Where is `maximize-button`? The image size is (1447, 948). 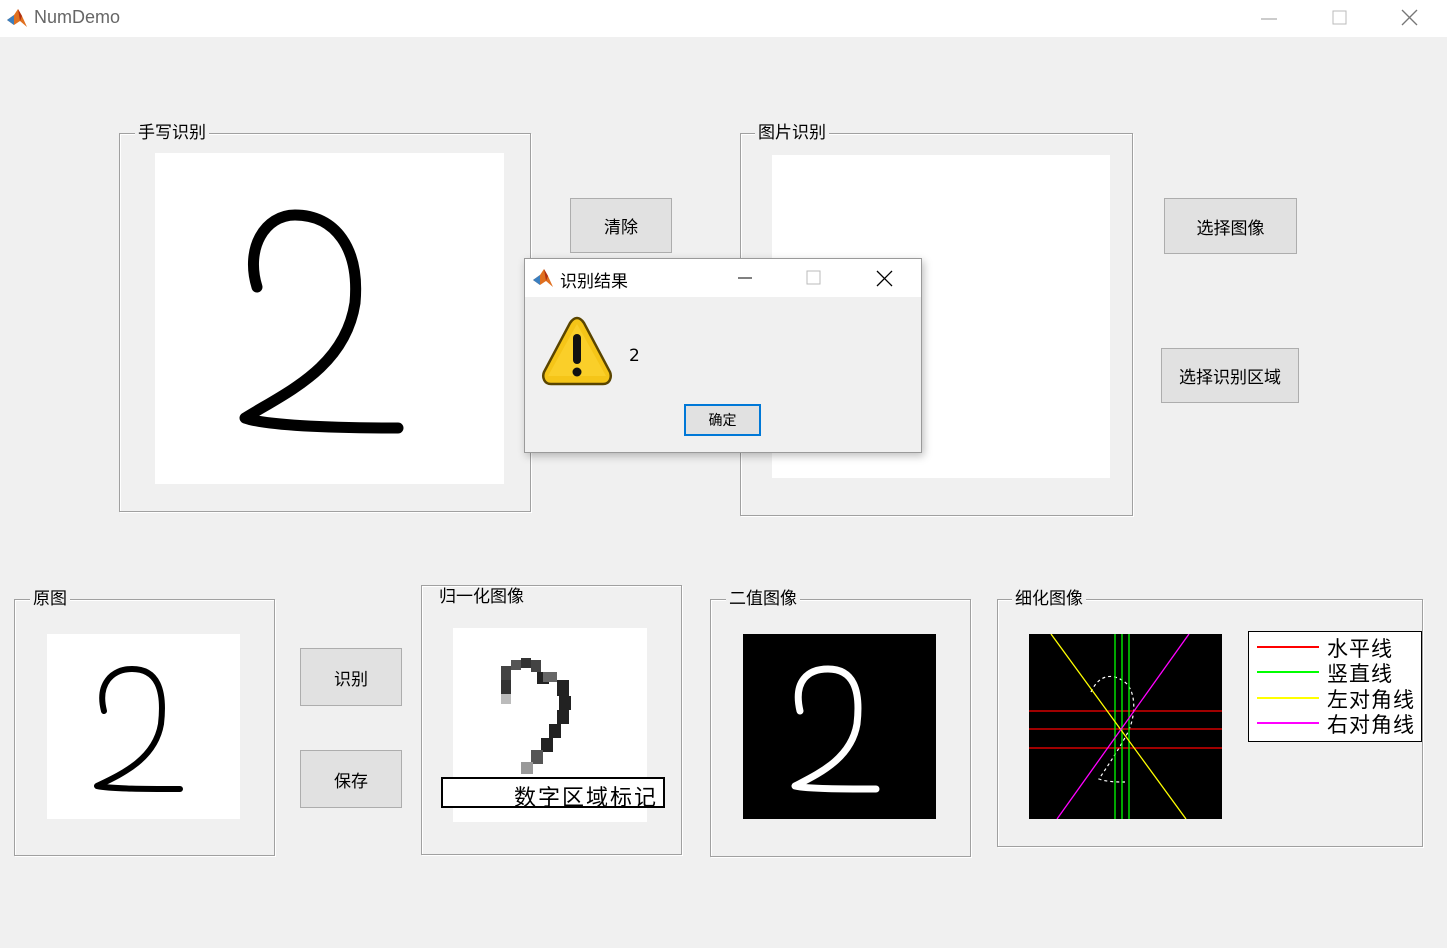 maximize-button is located at coordinates (1340, 18).